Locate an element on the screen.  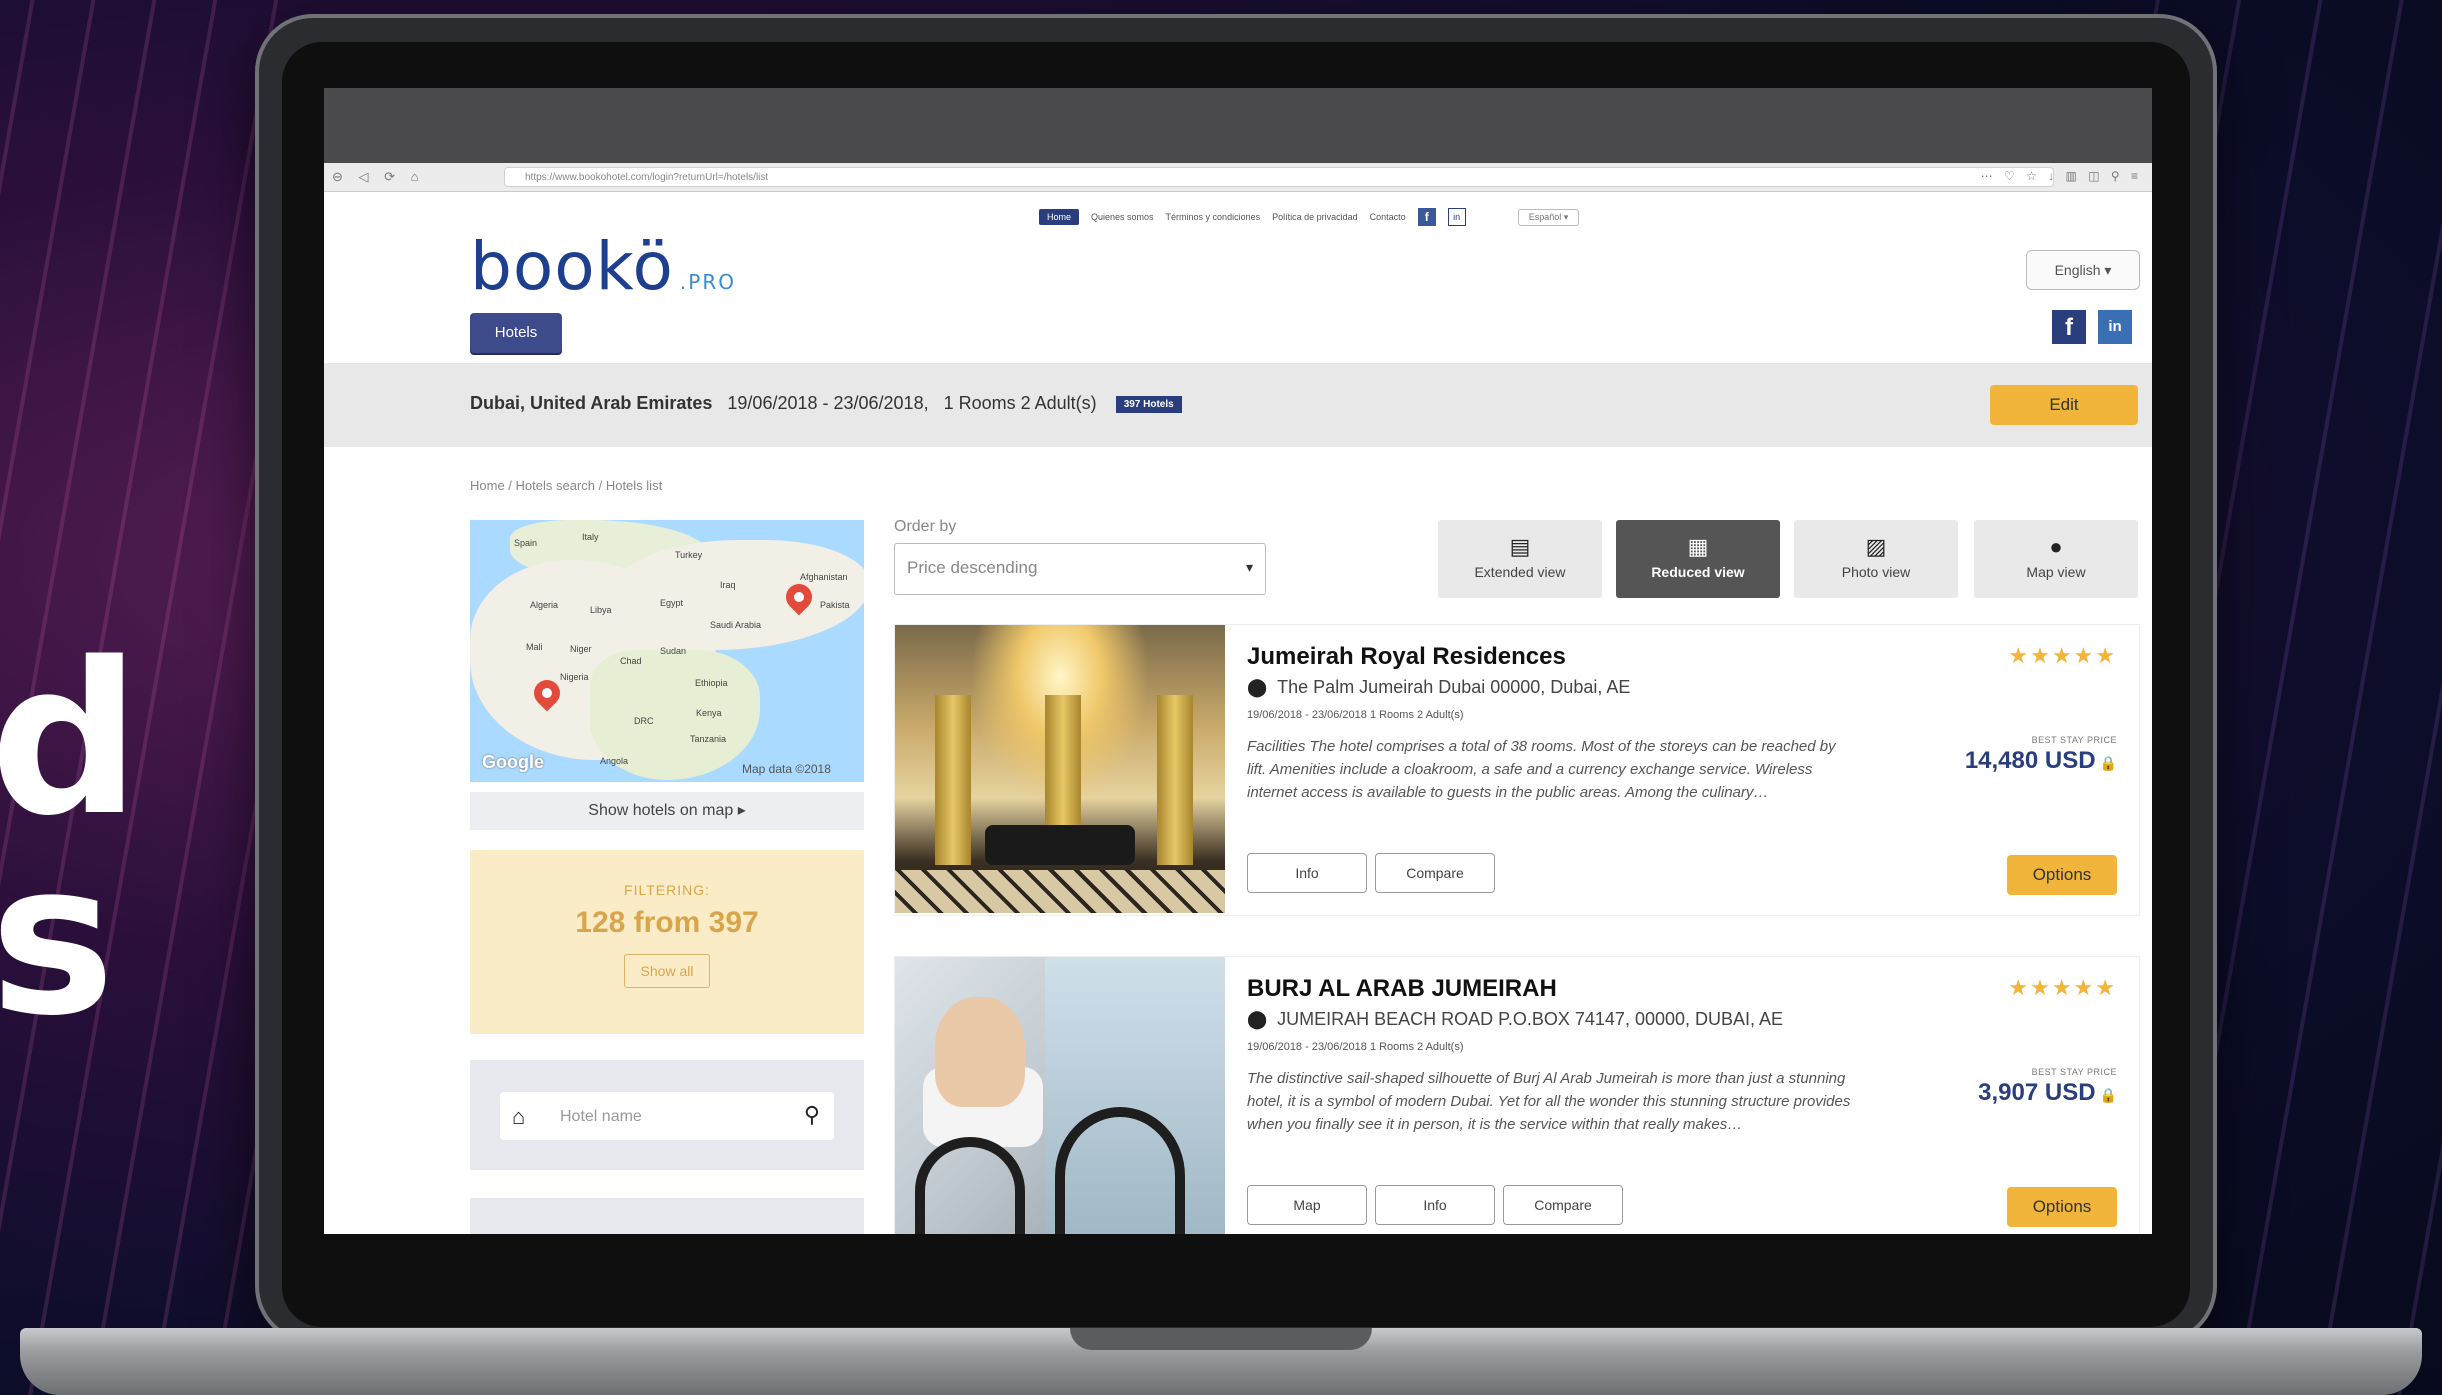
headline-letter-2: s is located at coordinates (57, 939).